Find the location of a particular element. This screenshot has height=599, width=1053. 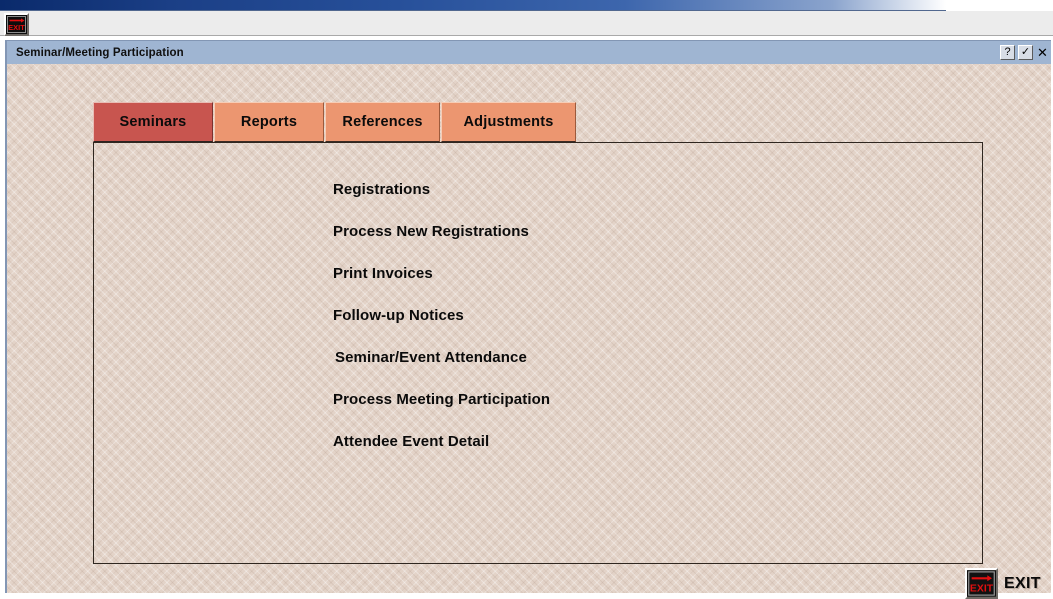

menu-item-seminar-event-attendance: Seminar/Event Attendance is located at coordinates (441, 358).